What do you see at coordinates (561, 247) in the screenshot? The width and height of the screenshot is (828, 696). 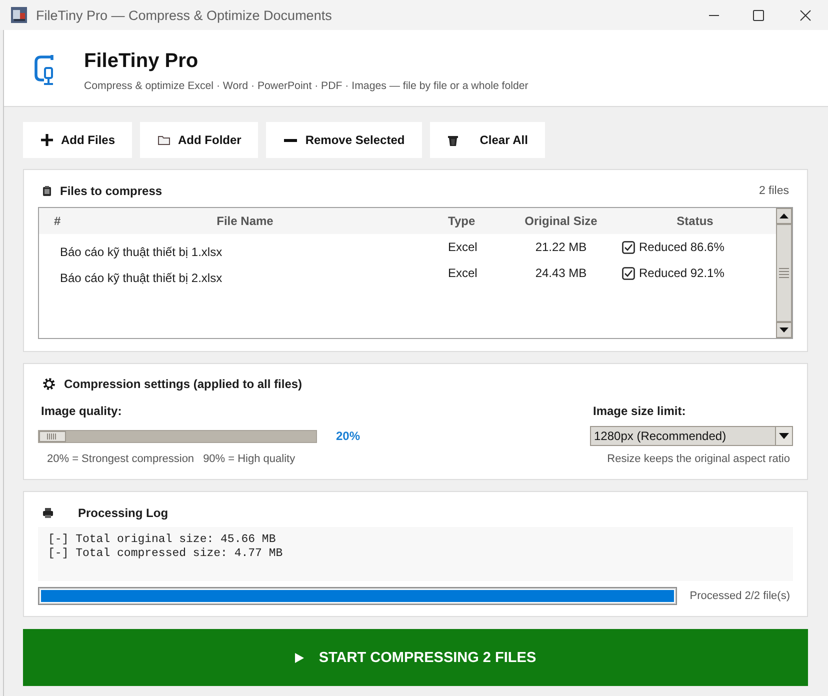 I see `table-cell-text: 21.22 MB` at bounding box center [561, 247].